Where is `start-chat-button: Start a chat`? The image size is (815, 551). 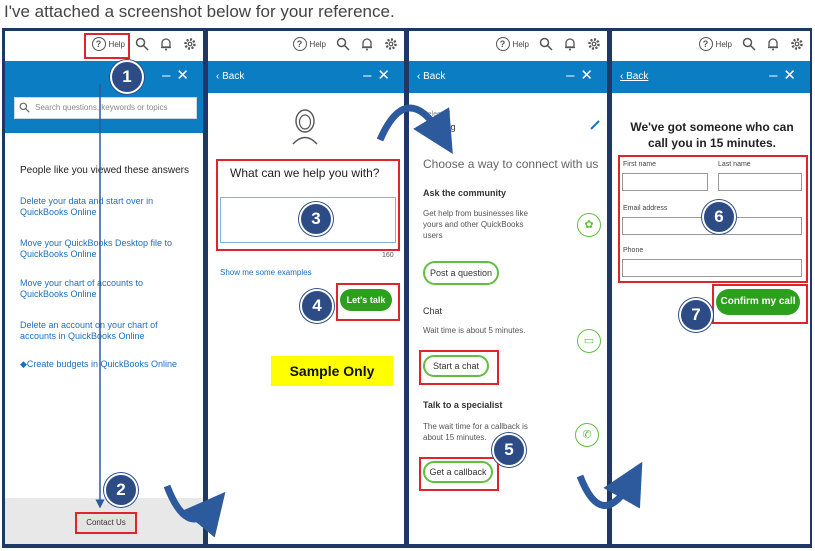
start-chat-button: Start a chat is located at coordinates (456, 366).